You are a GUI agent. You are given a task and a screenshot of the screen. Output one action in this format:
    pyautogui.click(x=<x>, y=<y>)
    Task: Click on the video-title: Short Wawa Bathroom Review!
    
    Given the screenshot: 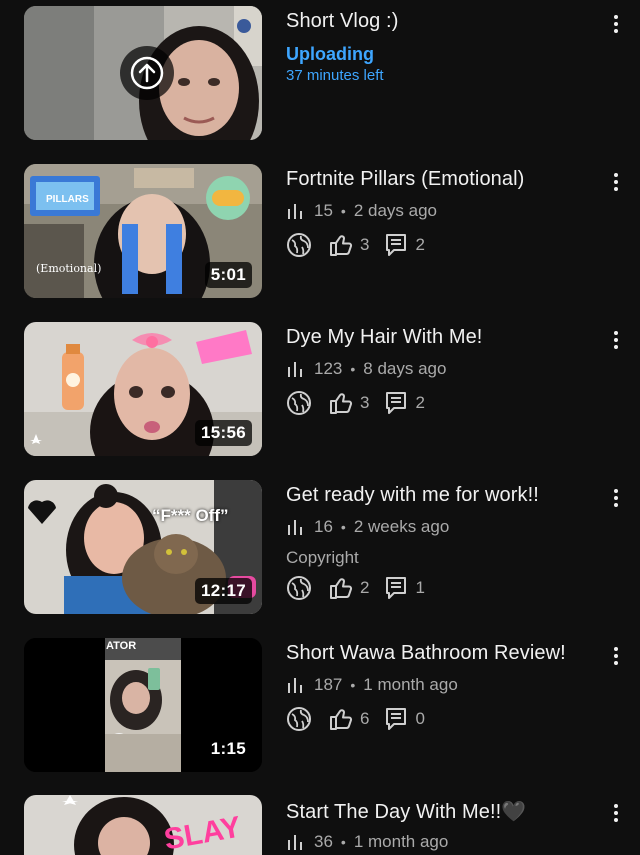 What is the action you would take?
    pyautogui.click(x=426, y=653)
    